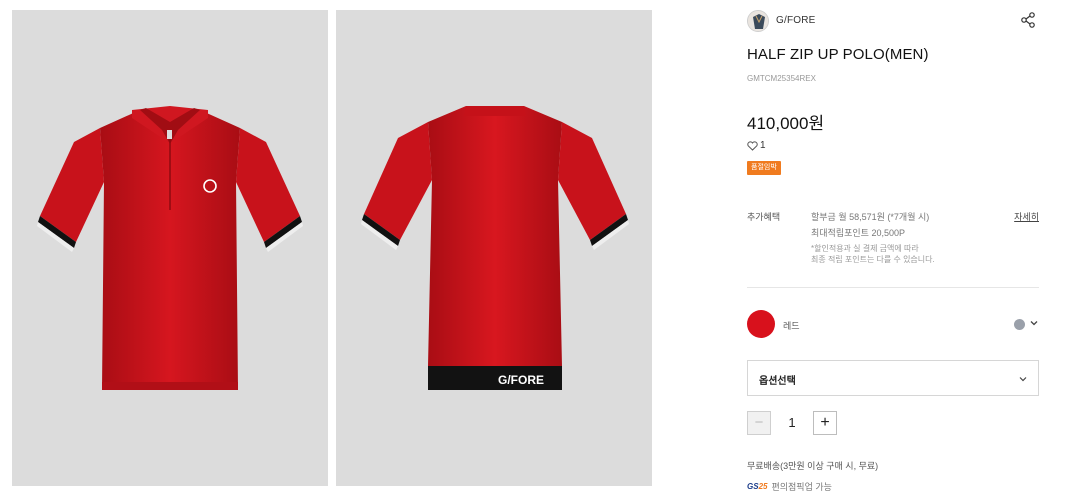 The height and width of the screenshot is (497, 1086). I want to click on points-text: 최대적립포인트 20,500P, so click(858, 233).